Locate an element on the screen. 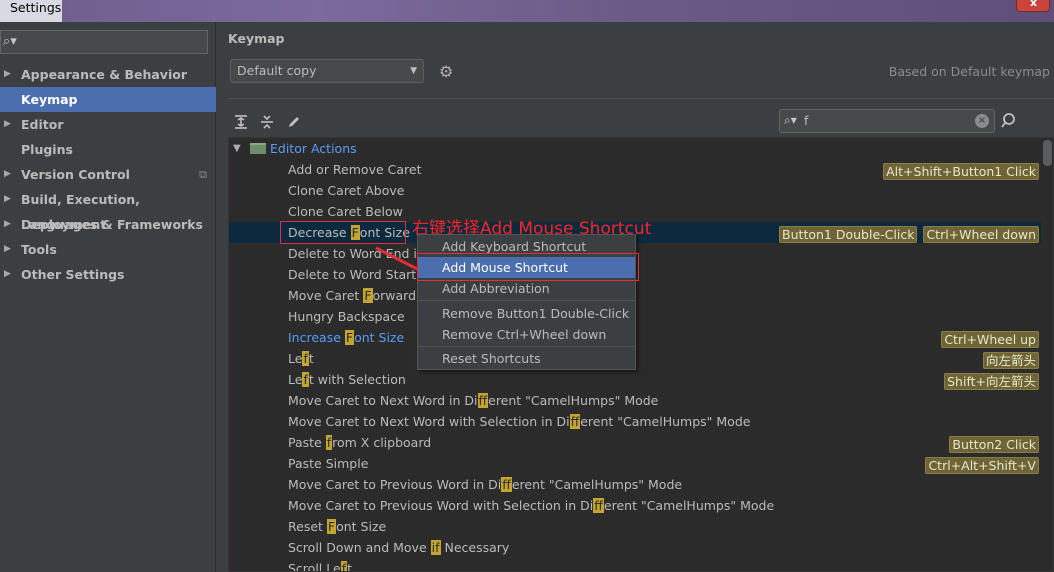 This screenshot has width=1054, height=572. sidebar-item-version-control: ▶ Version Control ⧉ is located at coordinates (108, 174).